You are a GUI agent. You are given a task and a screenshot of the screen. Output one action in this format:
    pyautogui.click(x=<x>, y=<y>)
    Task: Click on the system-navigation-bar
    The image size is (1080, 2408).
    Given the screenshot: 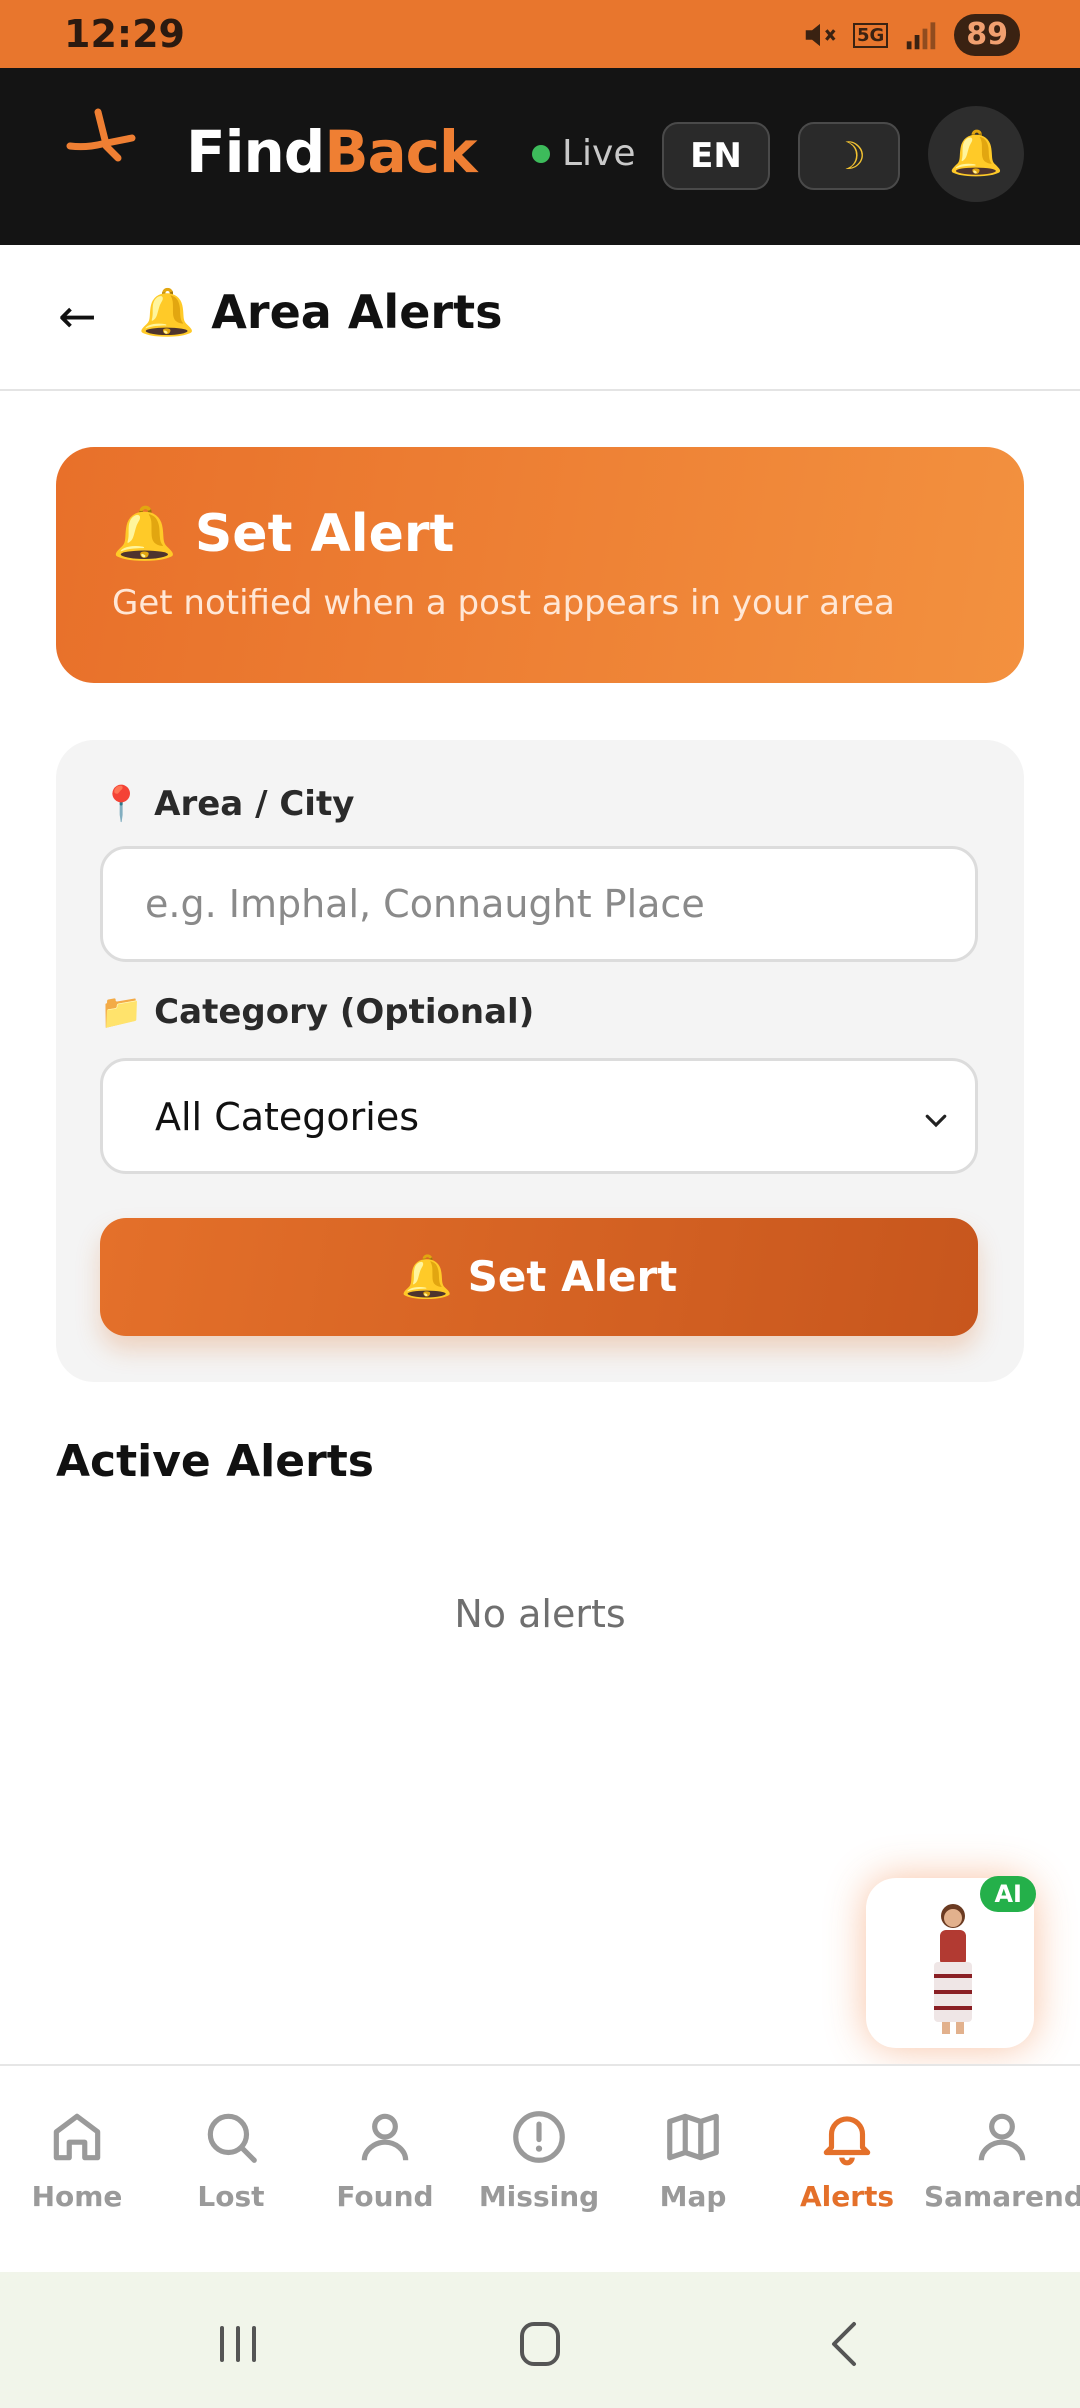 What is the action you would take?
    pyautogui.click(x=540, y=2340)
    